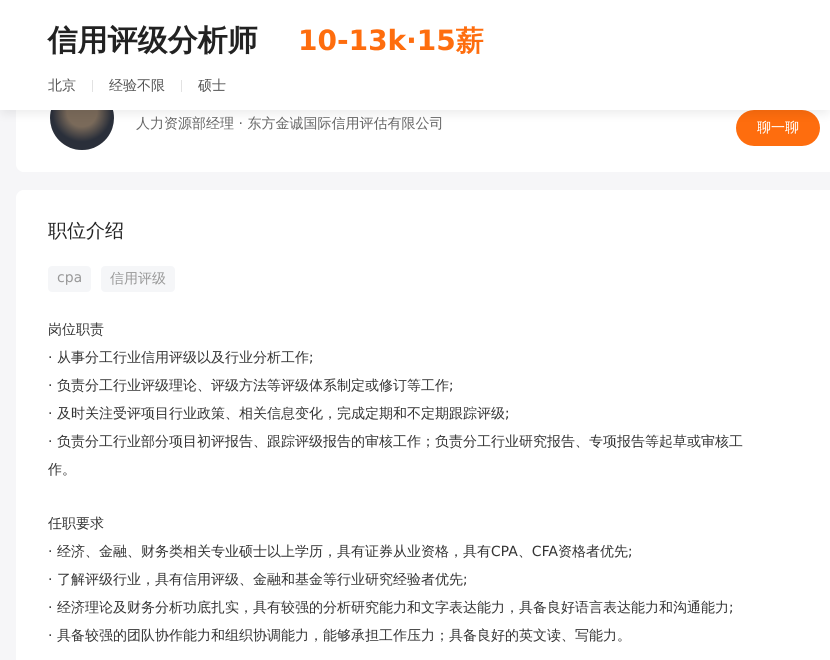  Describe the element at coordinates (341, 552) in the screenshot. I see `bullet-text: · 经济、金融、财务类相关专业硕士以上学历，具有证券从业资格，具有CPA、CFA资格者优先;` at that location.